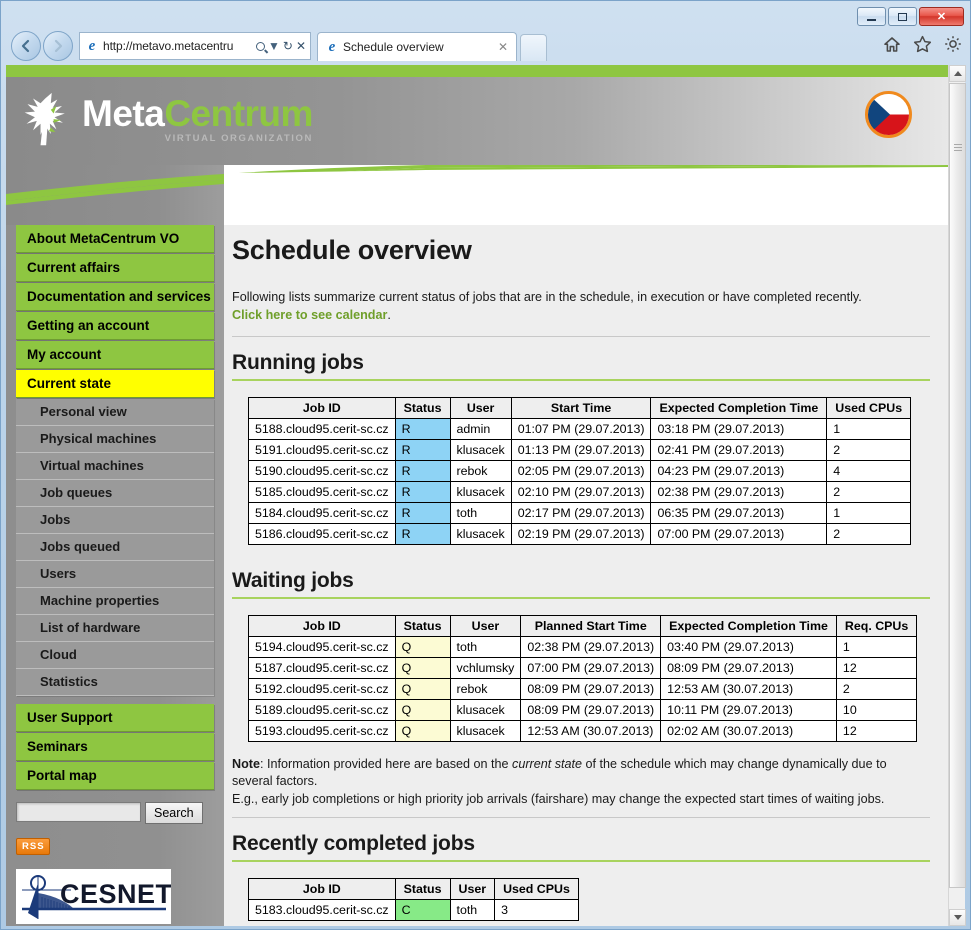 The image size is (971, 930). What do you see at coordinates (478, 71) in the screenshot?
I see `top-green-bar` at bounding box center [478, 71].